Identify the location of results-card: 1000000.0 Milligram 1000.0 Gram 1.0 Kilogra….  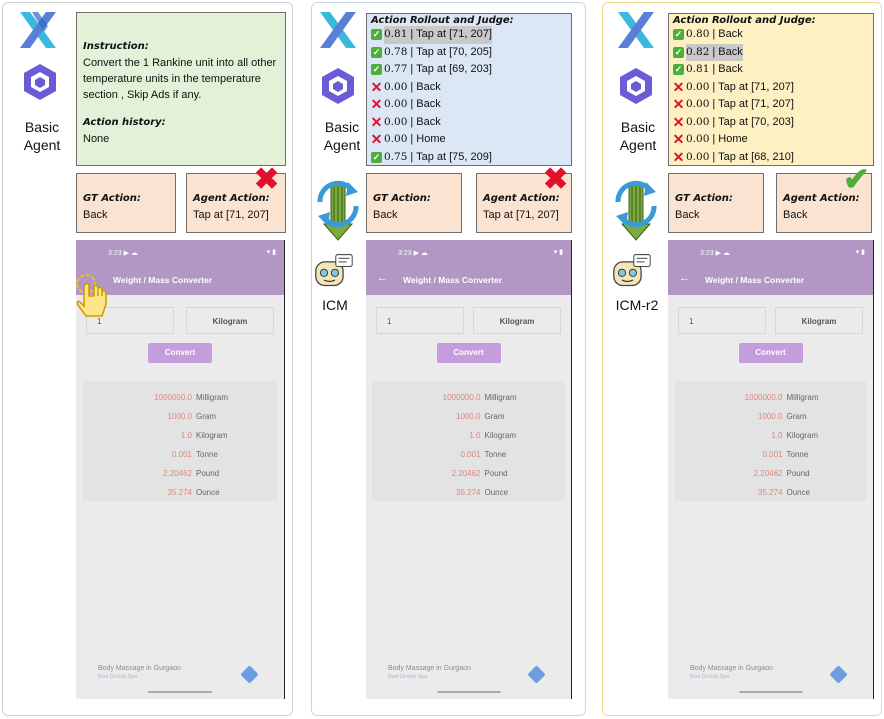
(468, 441).